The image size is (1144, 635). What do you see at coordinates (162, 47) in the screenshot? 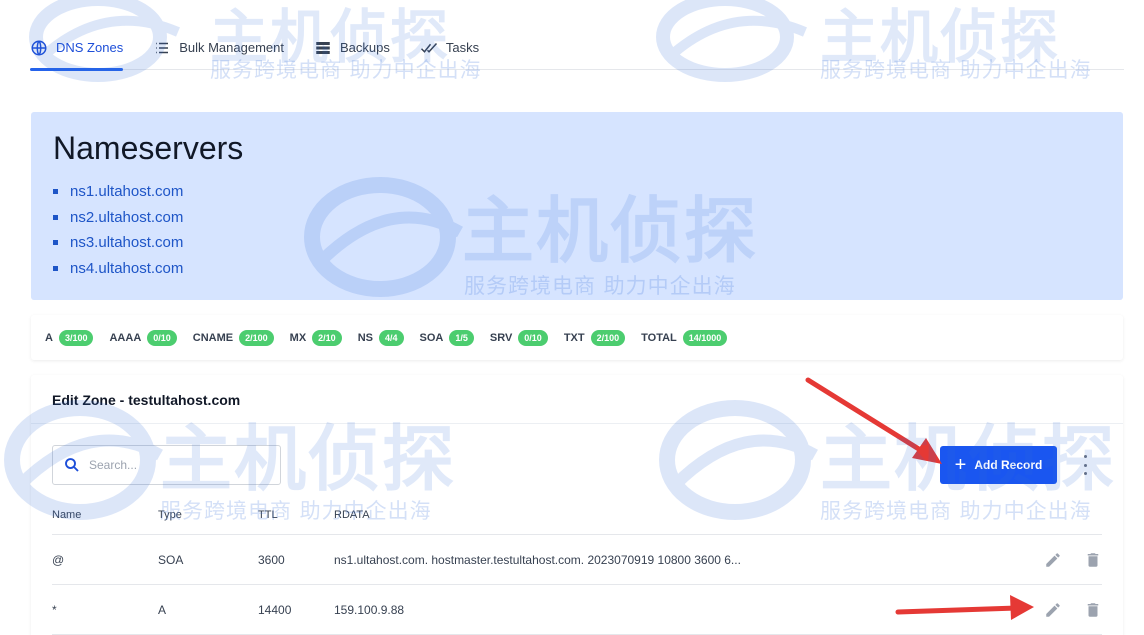
I see `list-icon` at bounding box center [162, 47].